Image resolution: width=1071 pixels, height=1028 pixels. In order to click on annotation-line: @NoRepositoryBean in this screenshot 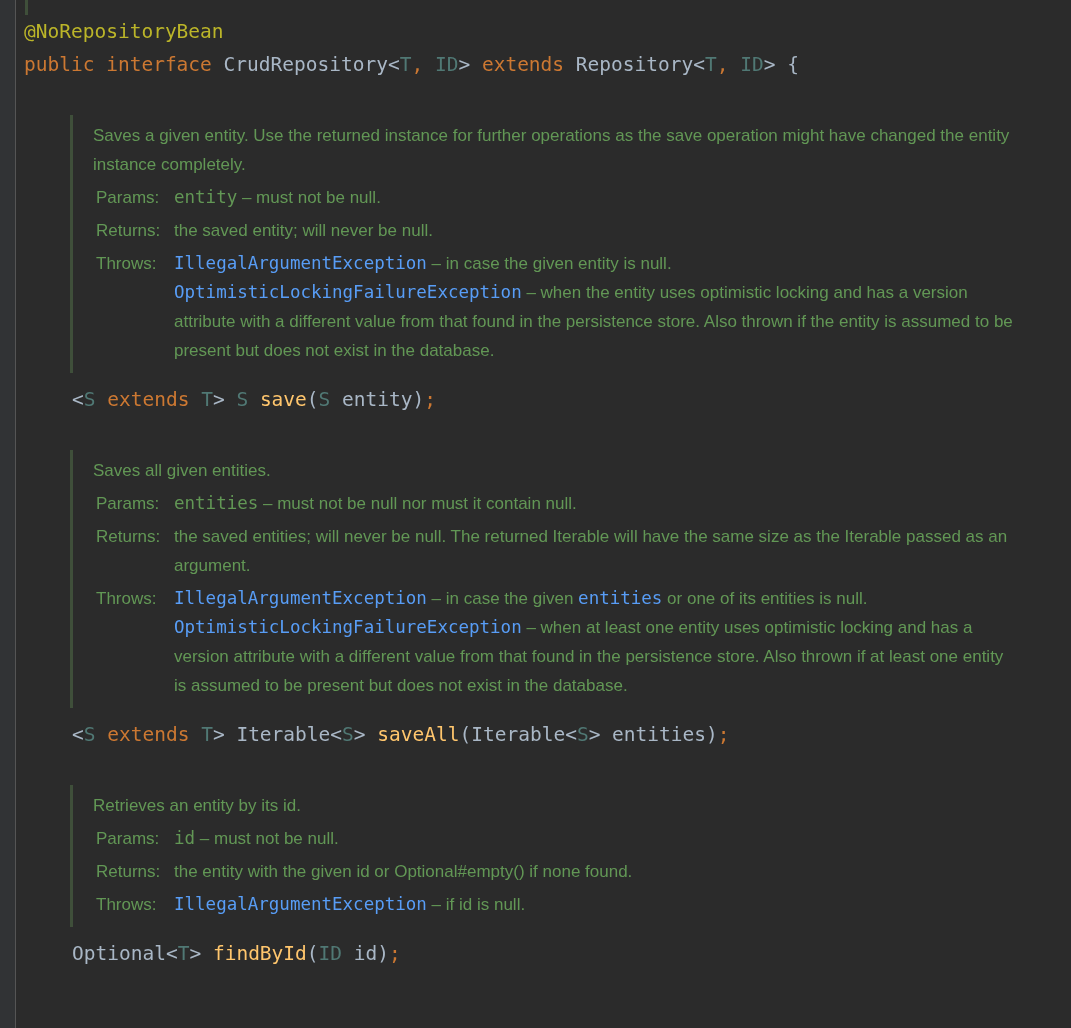, I will do `click(124, 32)`.